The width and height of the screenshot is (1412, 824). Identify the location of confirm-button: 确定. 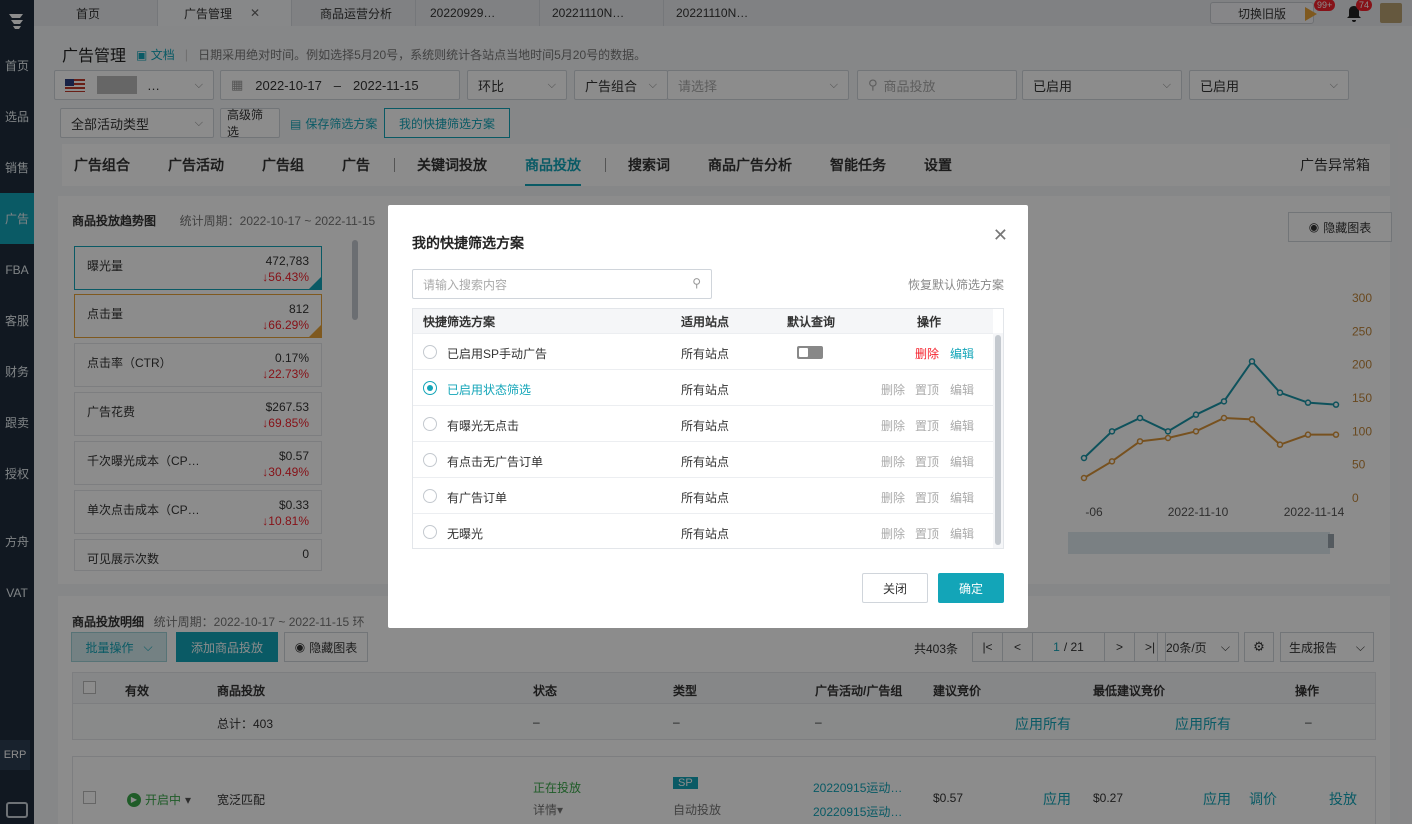
(971, 588).